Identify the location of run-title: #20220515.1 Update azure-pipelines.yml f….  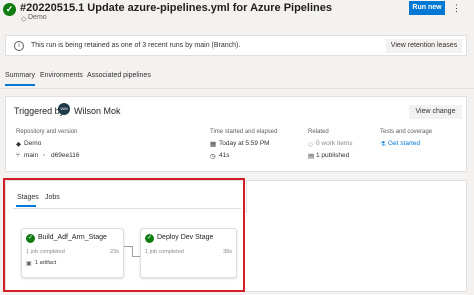
(176, 8).